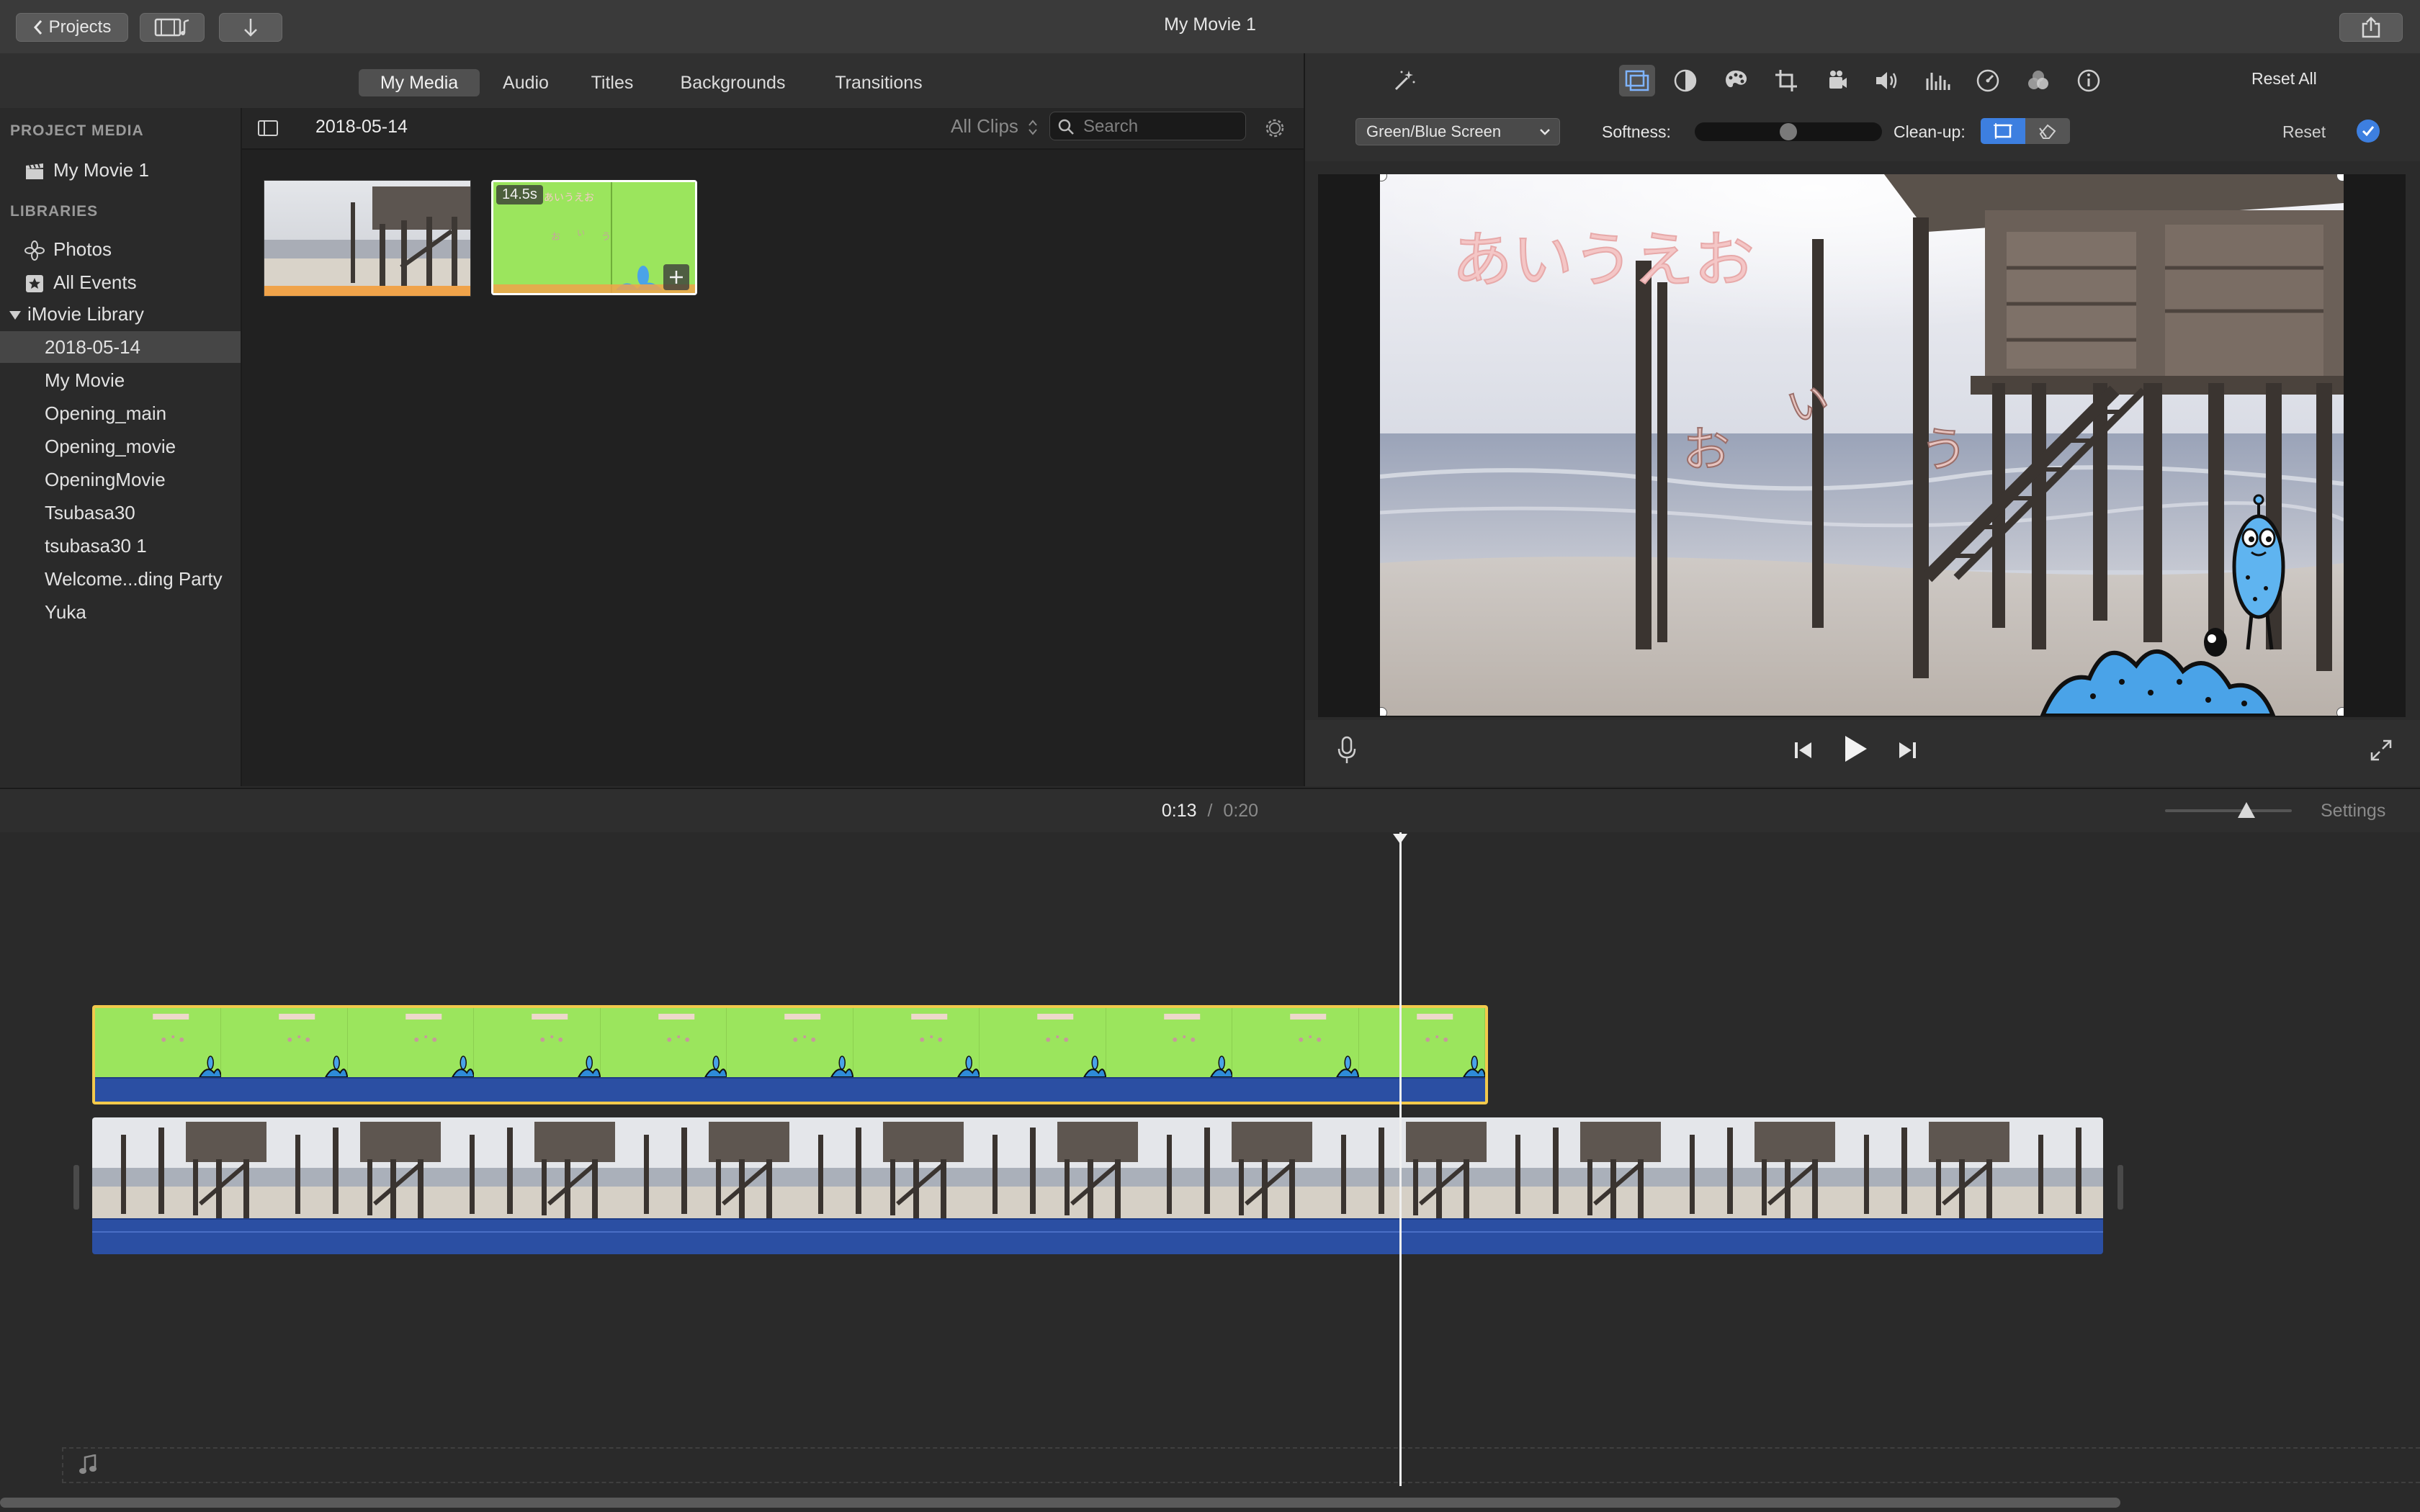  I want to click on clip-info-button, so click(2089, 80).